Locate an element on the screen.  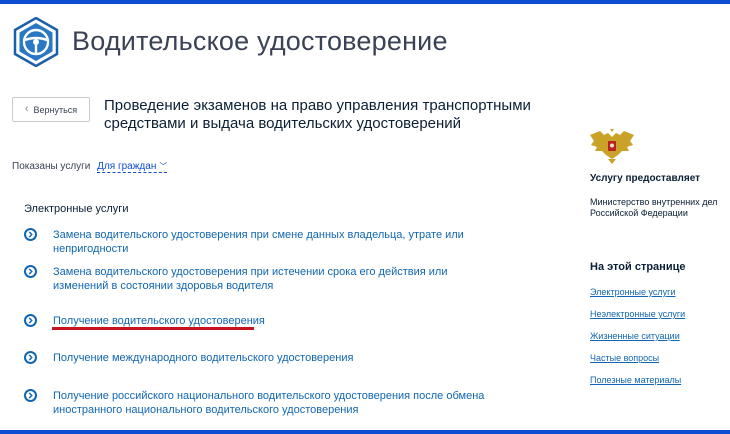
onpage-link-electronic-services: Электронные услуги is located at coordinates (632, 292).